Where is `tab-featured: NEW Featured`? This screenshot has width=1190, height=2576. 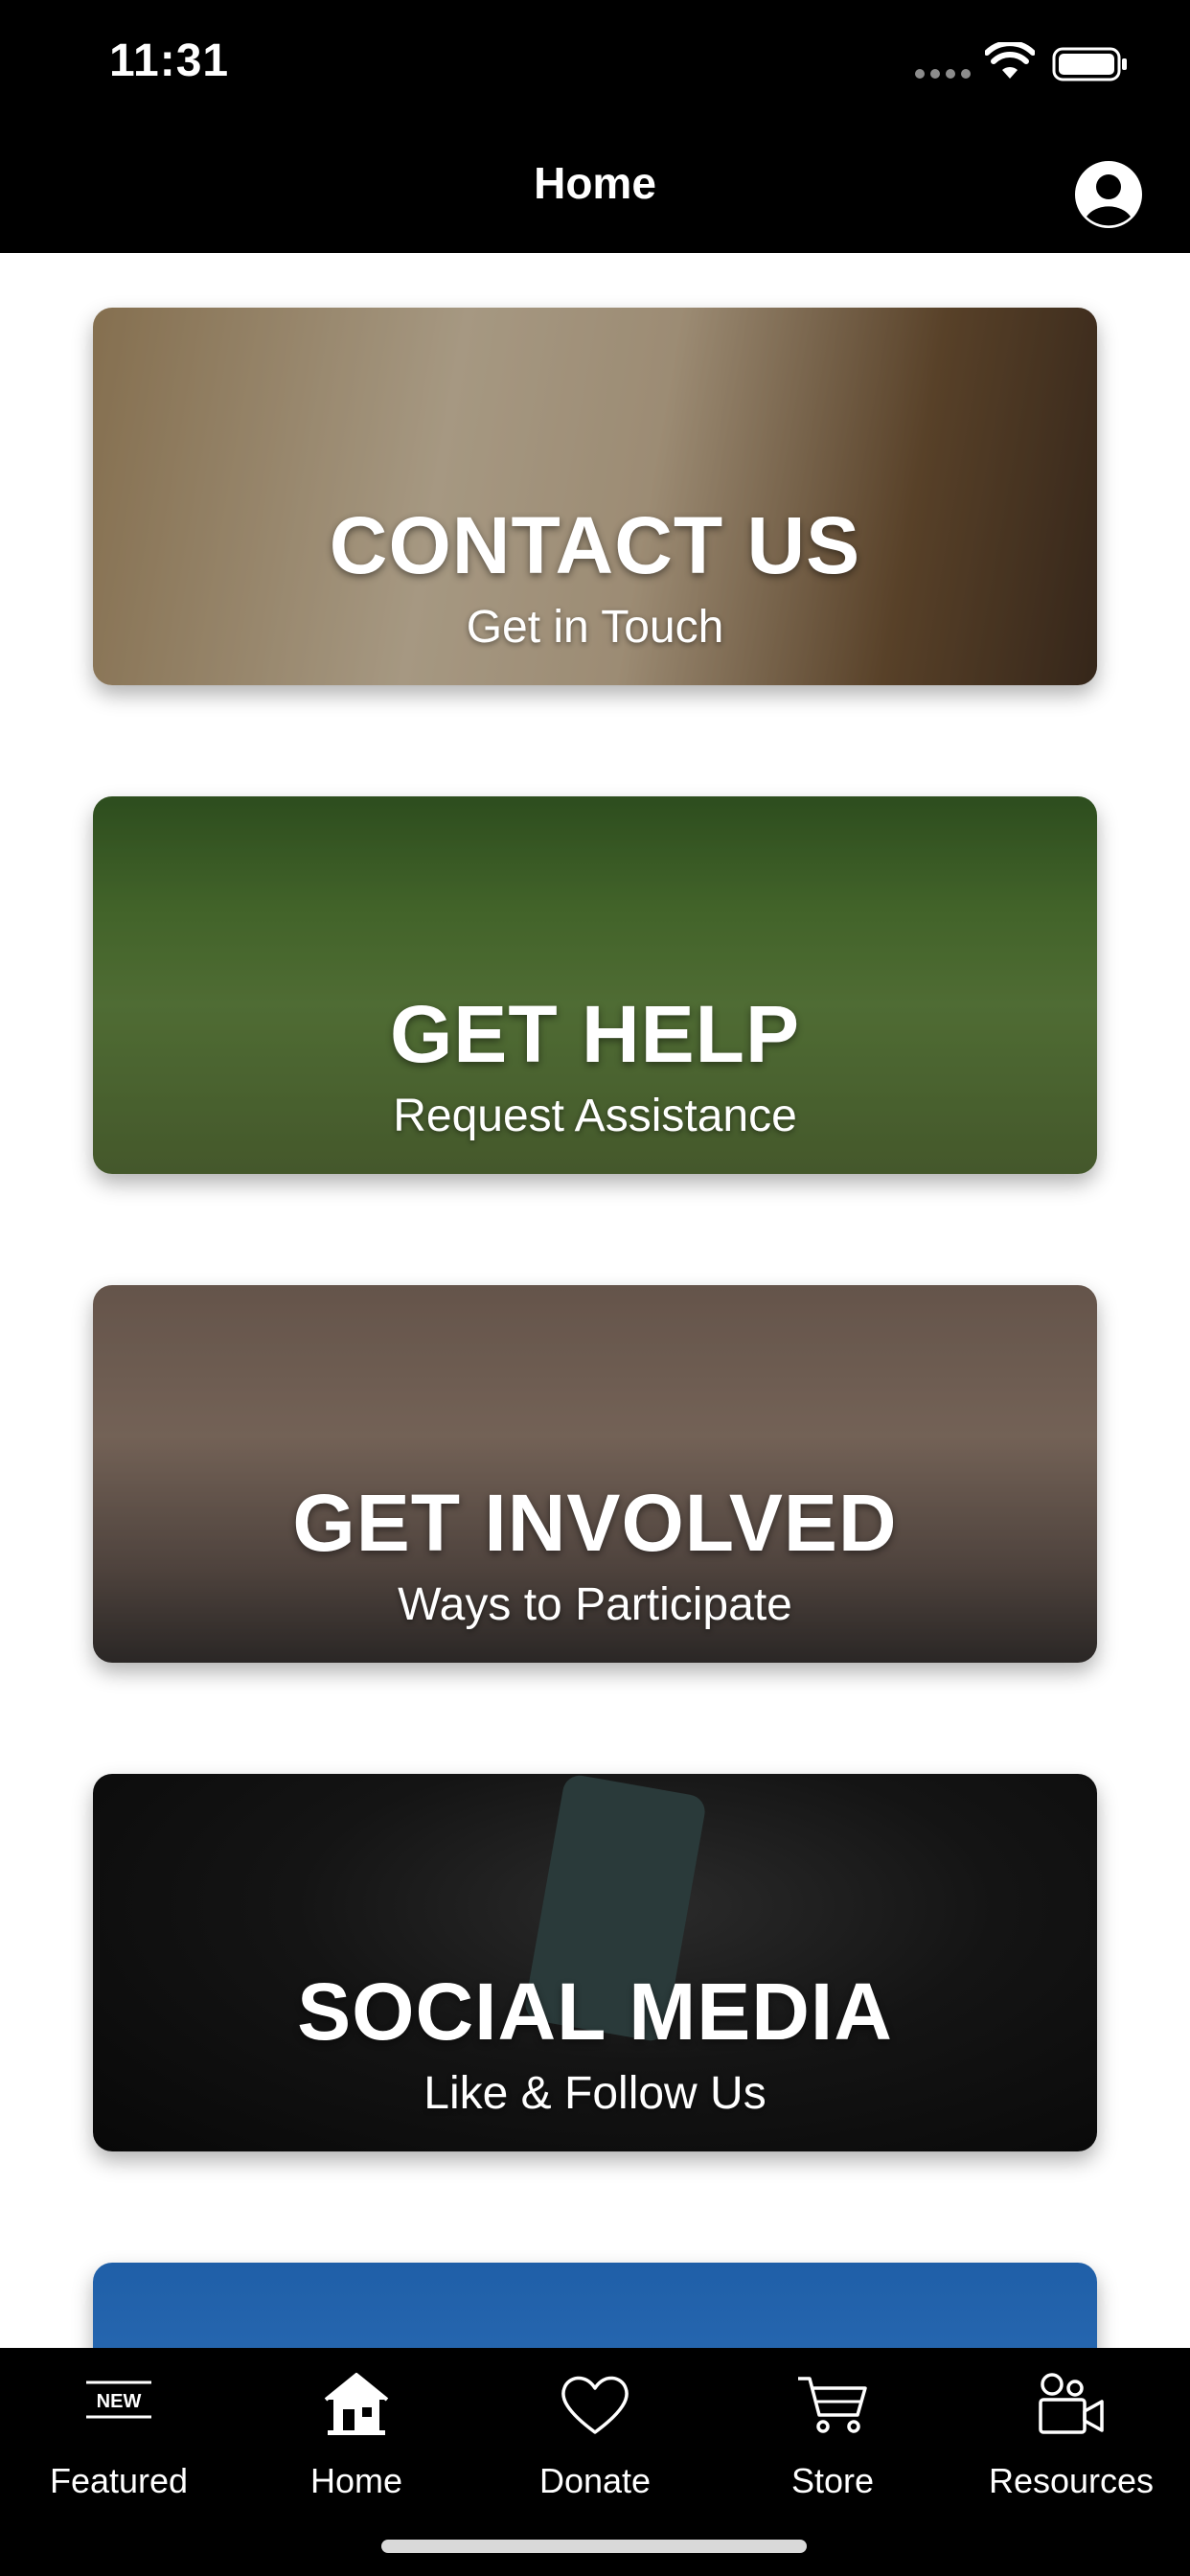 tab-featured: NEW Featured is located at coordinates (119, 2424).